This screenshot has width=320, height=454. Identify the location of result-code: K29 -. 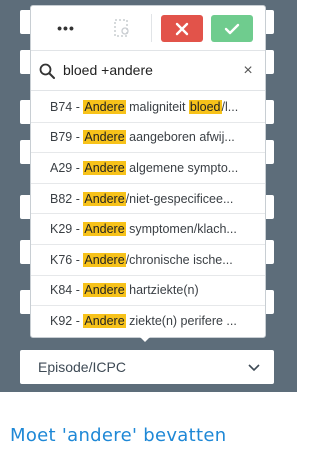
(67, 229).